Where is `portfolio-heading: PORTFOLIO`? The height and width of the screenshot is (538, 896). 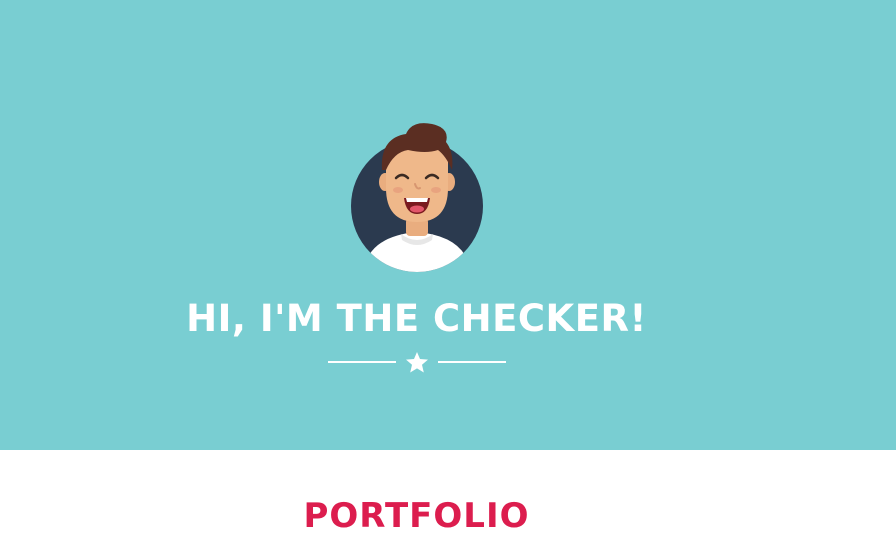 portfolio-heading: PORTFOLIO is located at coordinates (416, 516).